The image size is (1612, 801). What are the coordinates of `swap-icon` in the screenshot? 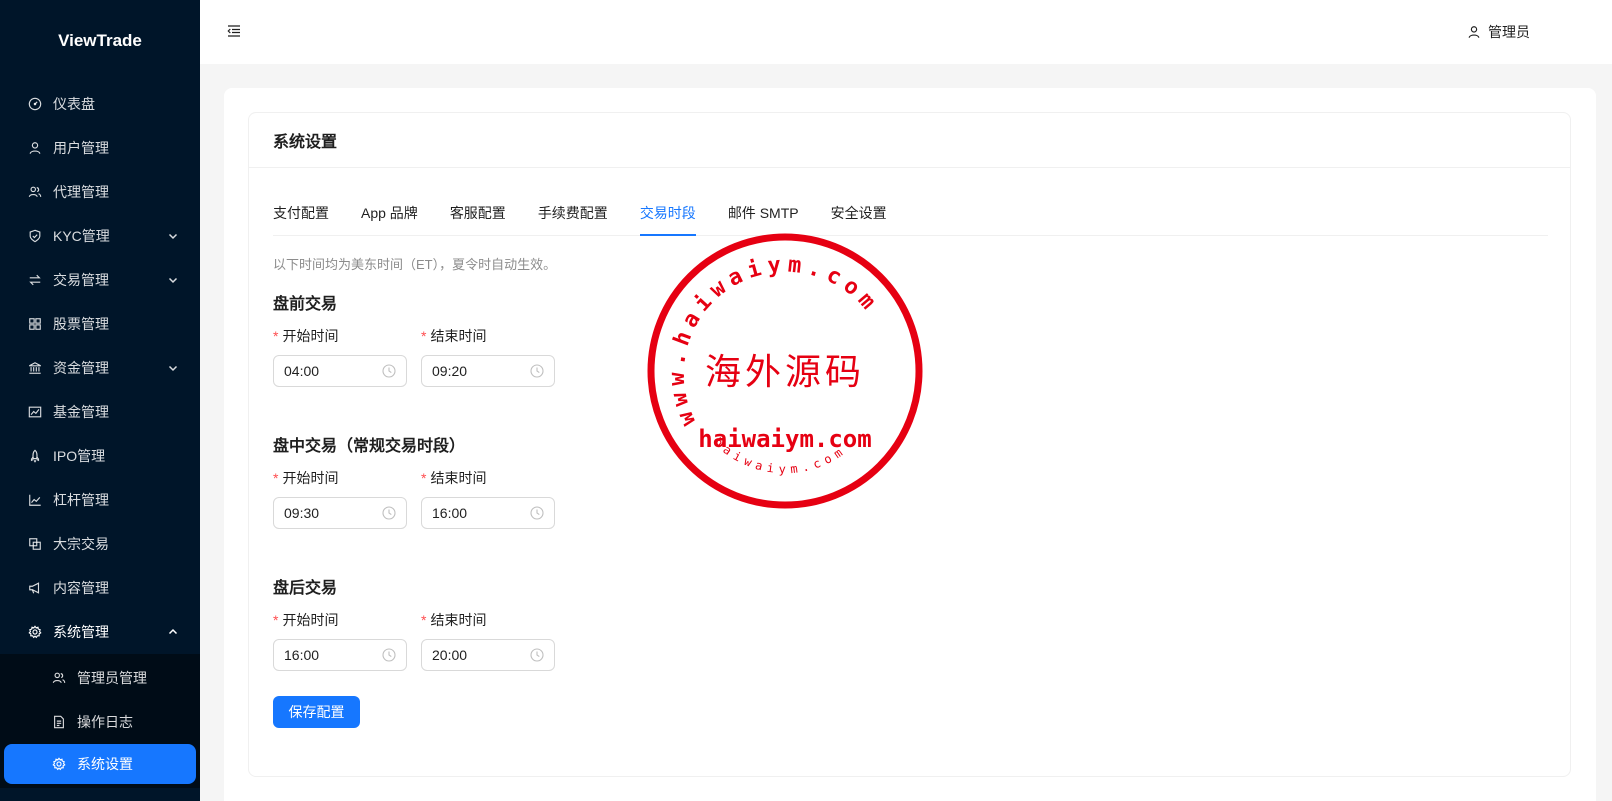 It's located at (35, 280).